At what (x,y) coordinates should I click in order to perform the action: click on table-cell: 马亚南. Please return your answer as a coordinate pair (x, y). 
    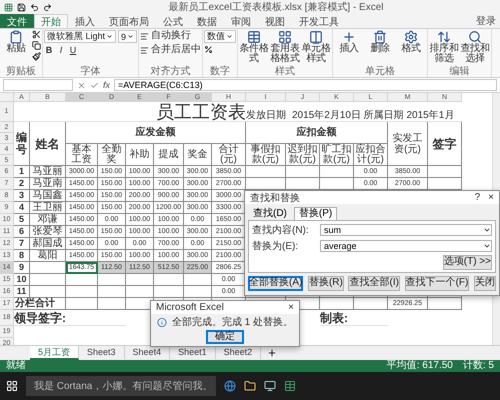
    Looking at the image, I should click on (48, 184).